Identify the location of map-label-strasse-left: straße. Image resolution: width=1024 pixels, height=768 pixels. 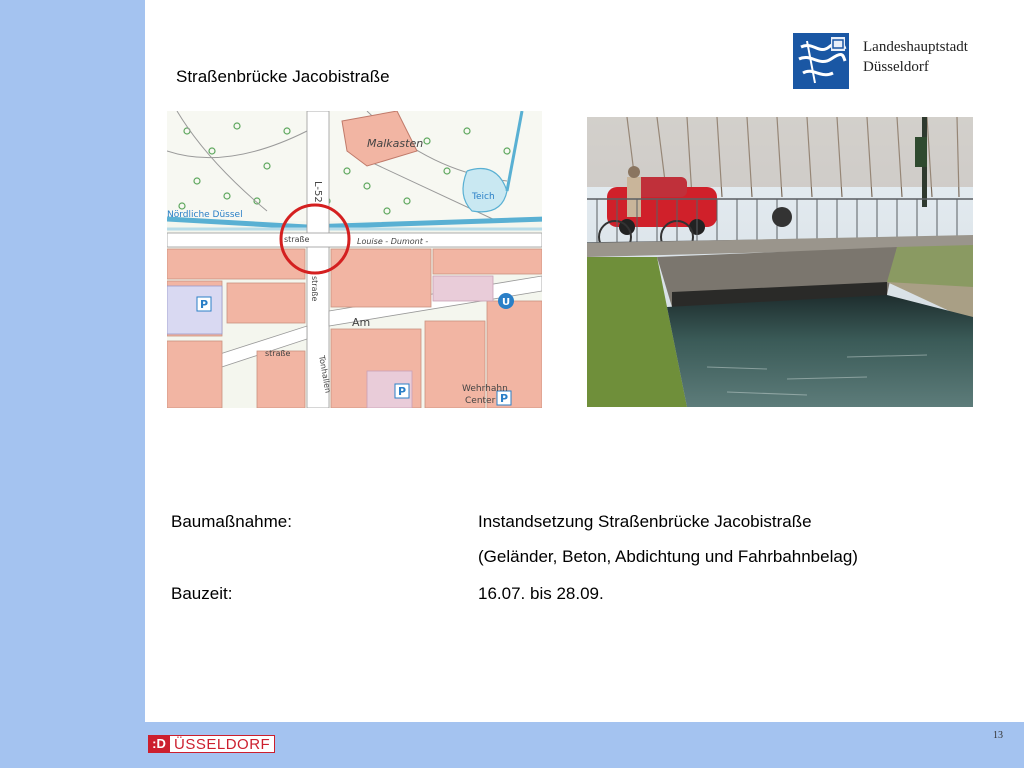
(297, 239).